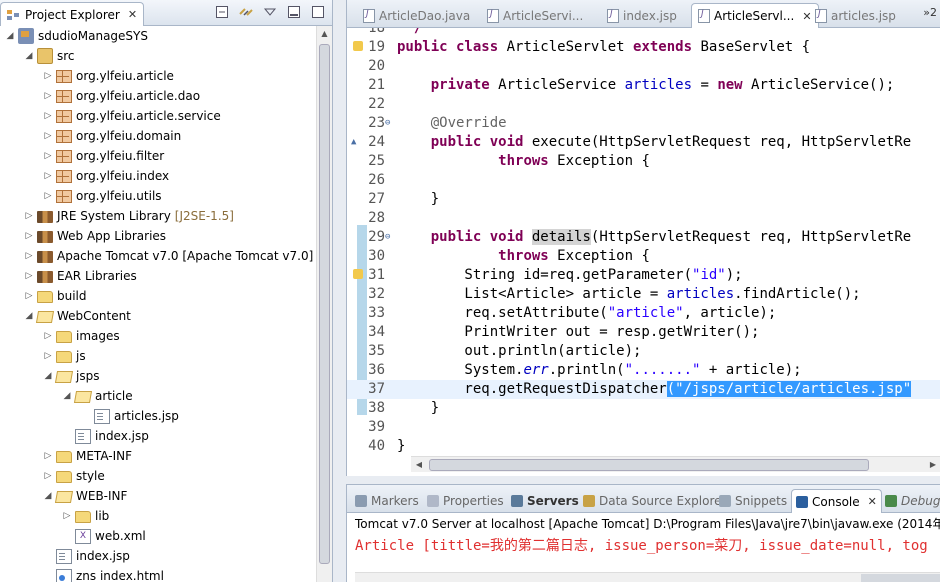  Describe the element at coordinates (158, 176) in the screenshot. I see `tree-item: ▷ org.ylfeiu.index` at that location.